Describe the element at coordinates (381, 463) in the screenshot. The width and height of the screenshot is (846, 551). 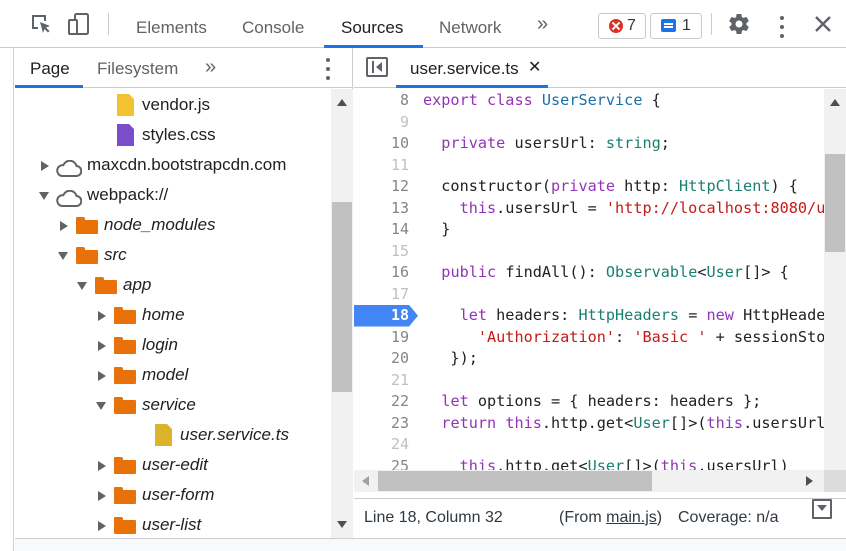
I see `line-number: 25` at that location.